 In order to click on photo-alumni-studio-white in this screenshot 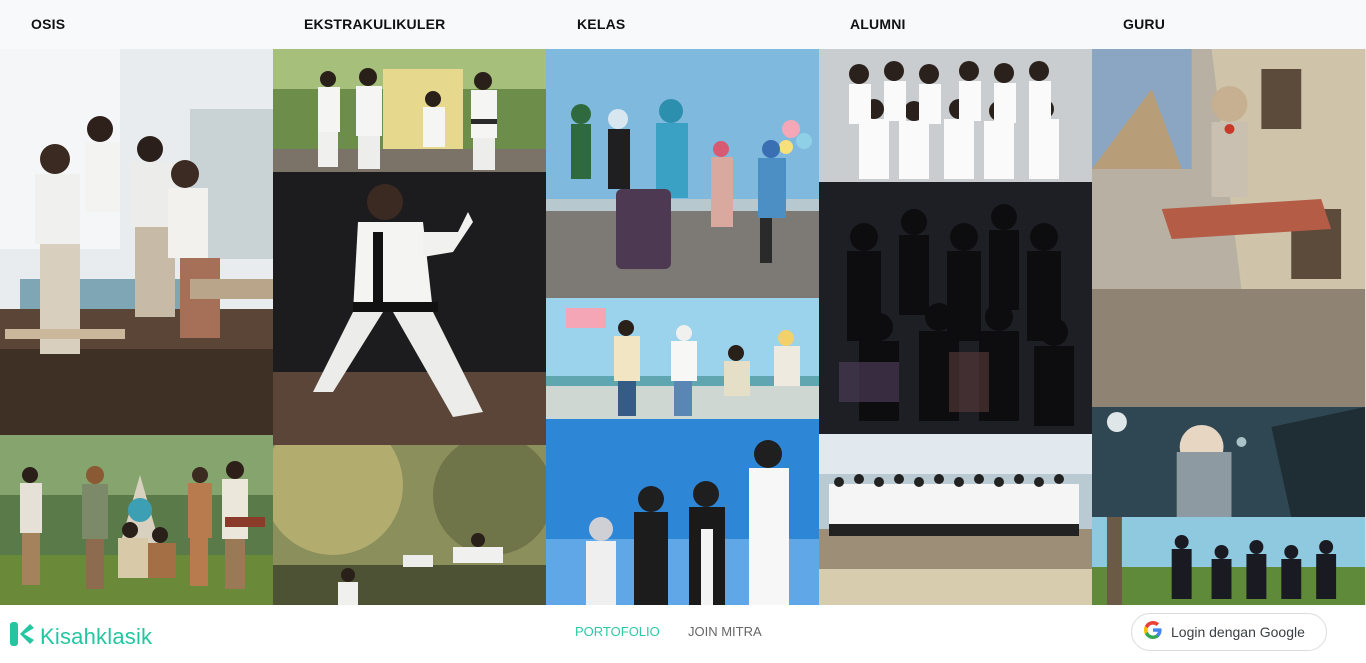, I will do `click(955, 115)`.